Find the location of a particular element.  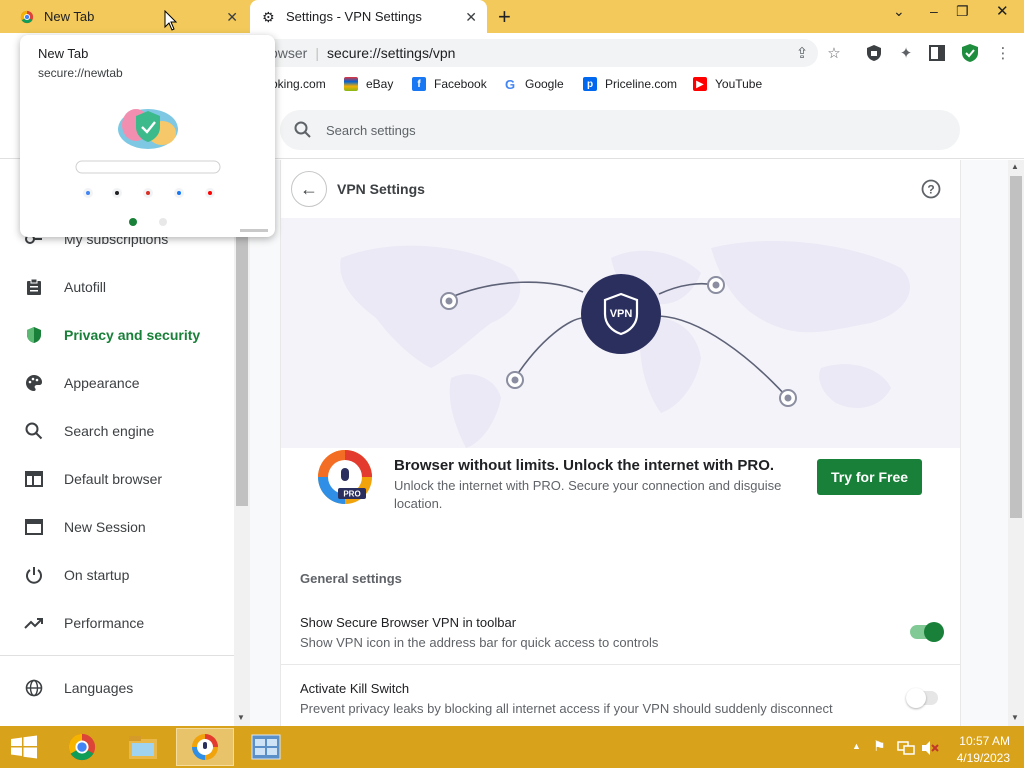

row-divider is located at coordinates (620, 664).